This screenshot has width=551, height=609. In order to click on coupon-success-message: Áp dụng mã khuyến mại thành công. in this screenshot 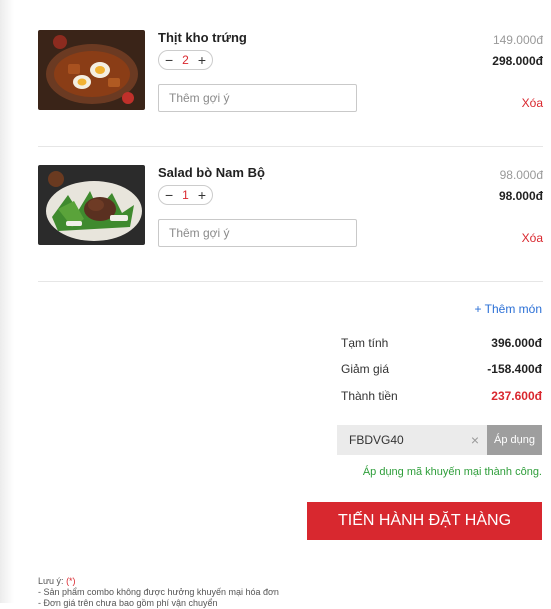, I will do `click(452, 472)`.